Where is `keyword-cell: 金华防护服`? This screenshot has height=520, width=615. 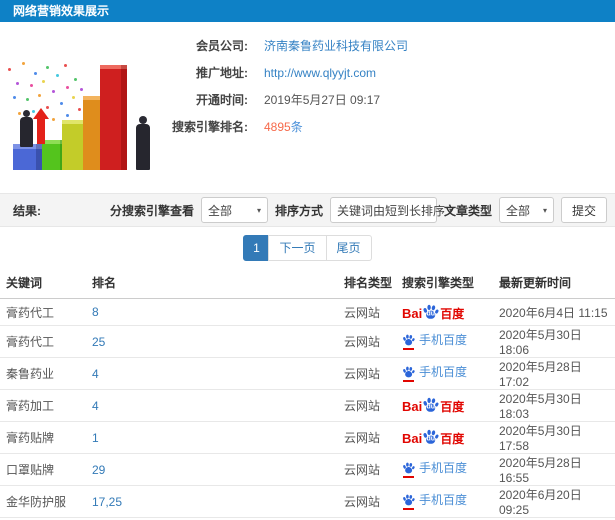
keyword-cell: 金华防护服 is located at coordinates (44, 501).